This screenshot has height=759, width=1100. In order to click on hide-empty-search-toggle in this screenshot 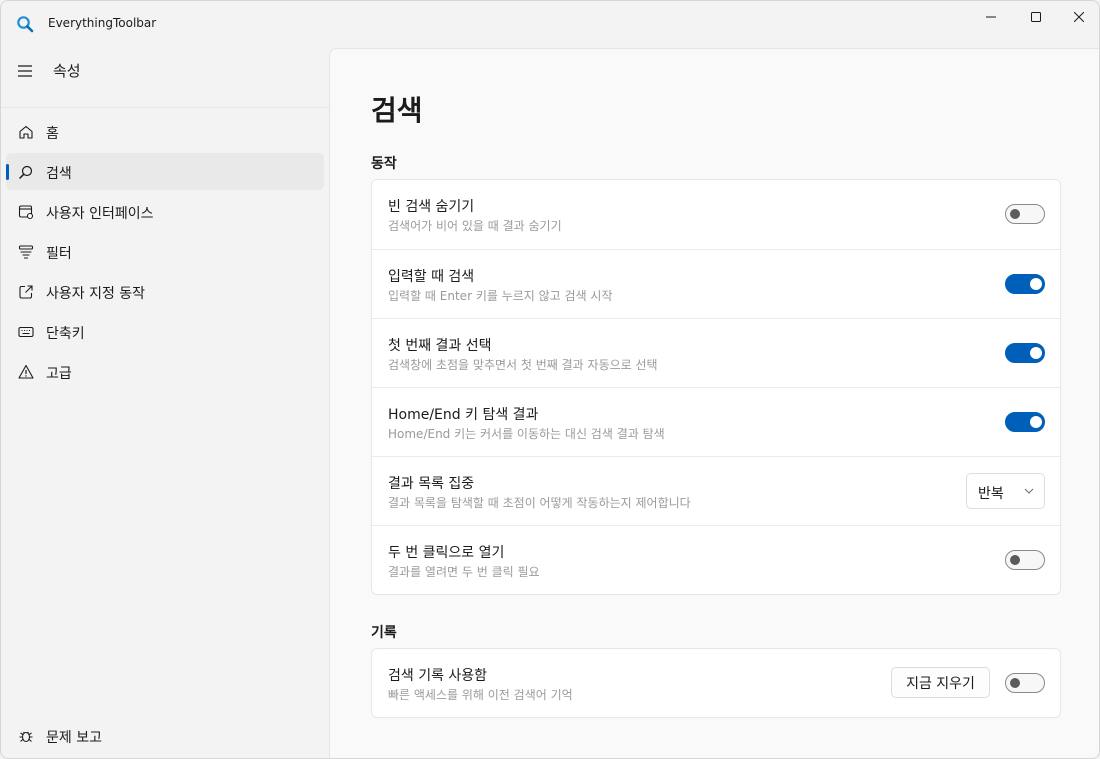, I will do `click(1025, 214)`.